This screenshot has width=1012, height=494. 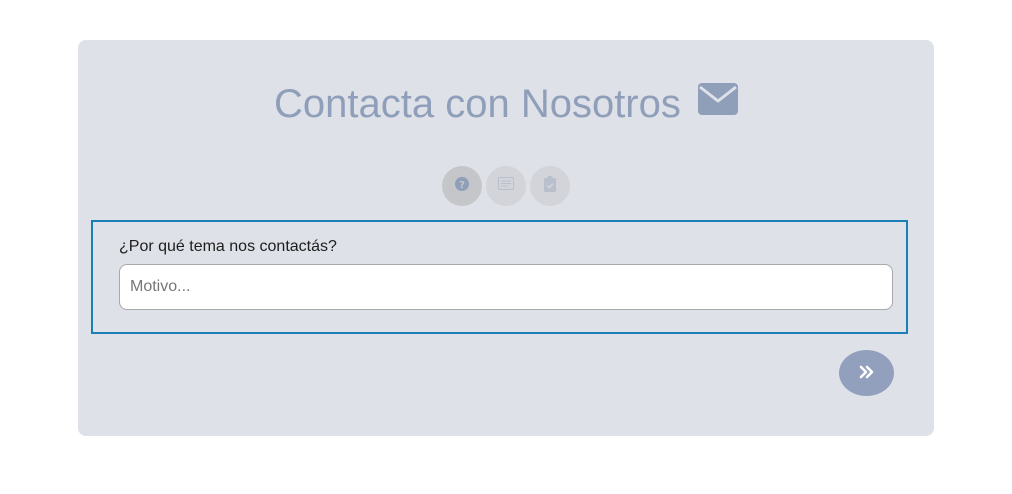 I want to click on question-circle-icon: ?, so click(x=462, y=186).